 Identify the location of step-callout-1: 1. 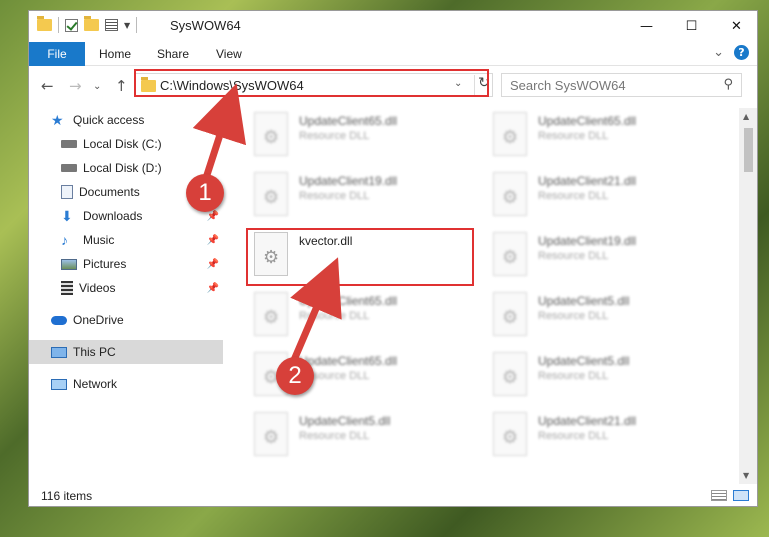
(205, 193).